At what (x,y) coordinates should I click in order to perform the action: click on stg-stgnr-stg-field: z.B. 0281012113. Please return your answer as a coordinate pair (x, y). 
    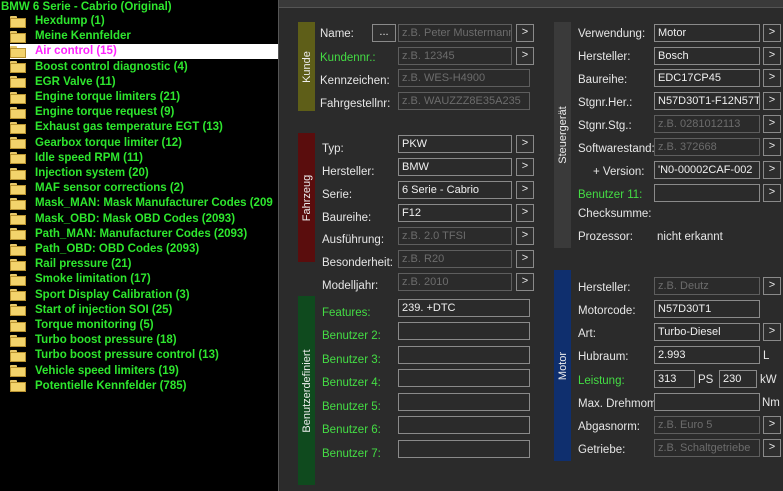
    Looking at the image, I should click on (707, 124).